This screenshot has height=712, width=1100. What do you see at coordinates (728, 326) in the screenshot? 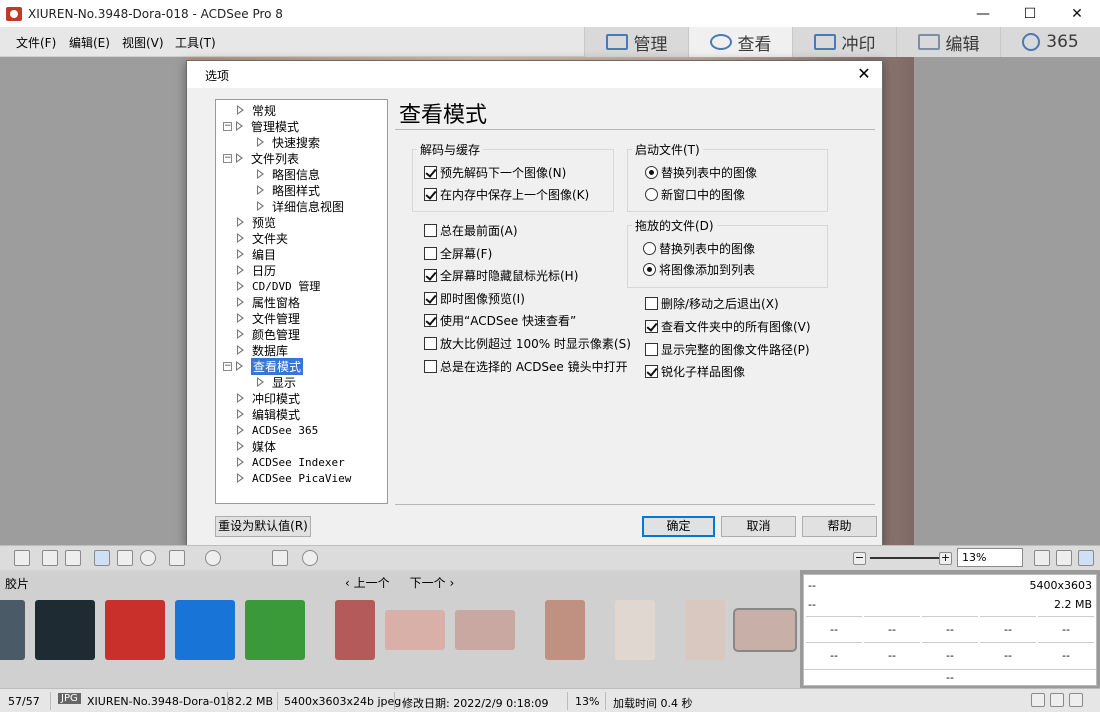
I see `option-checkbox: 查看文件夹中的所有图像(V)` at bounding box center [728, 326].